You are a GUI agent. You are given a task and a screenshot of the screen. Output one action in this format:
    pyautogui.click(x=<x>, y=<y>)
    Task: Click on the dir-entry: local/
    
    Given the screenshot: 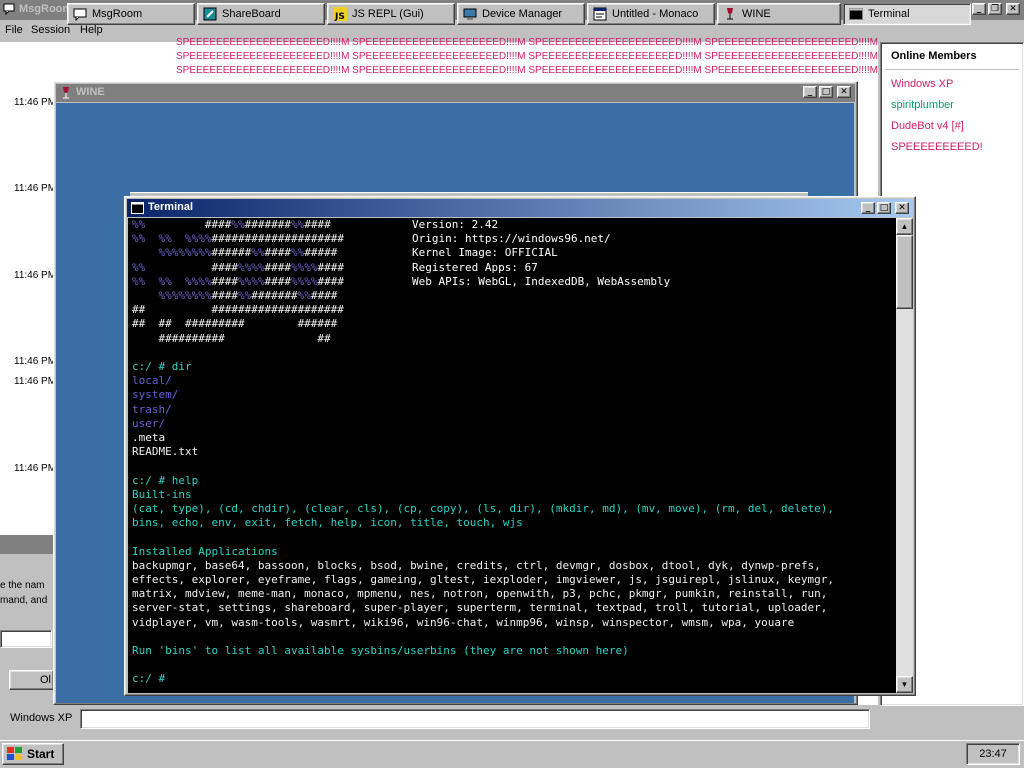 What is the action you would take?
    pyautogui.click(x=152, y=381)
    